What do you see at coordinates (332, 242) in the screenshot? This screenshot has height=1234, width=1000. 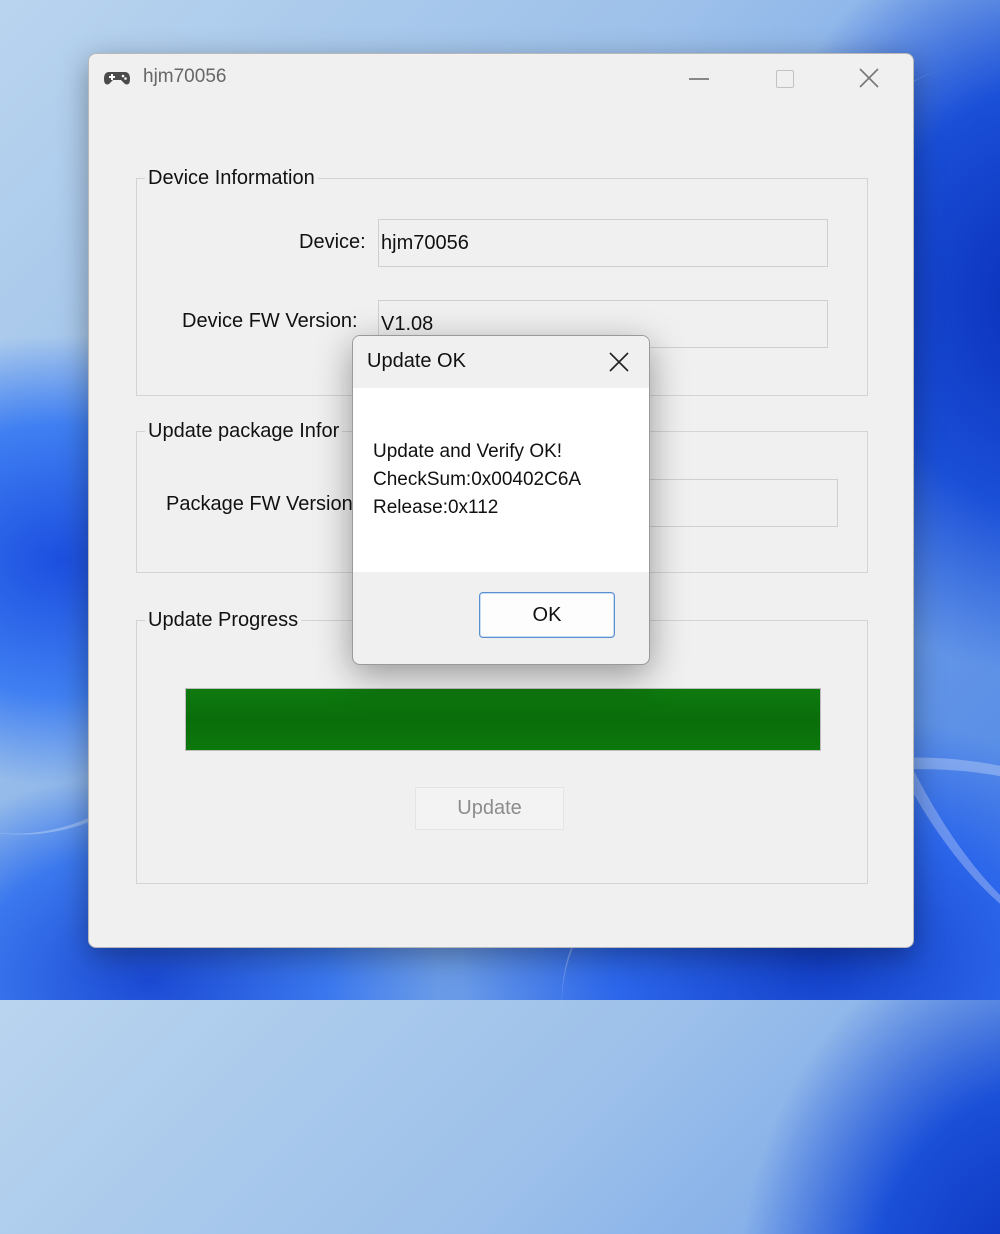 I see `device-label: Device:` at bounding box center [332, 242].